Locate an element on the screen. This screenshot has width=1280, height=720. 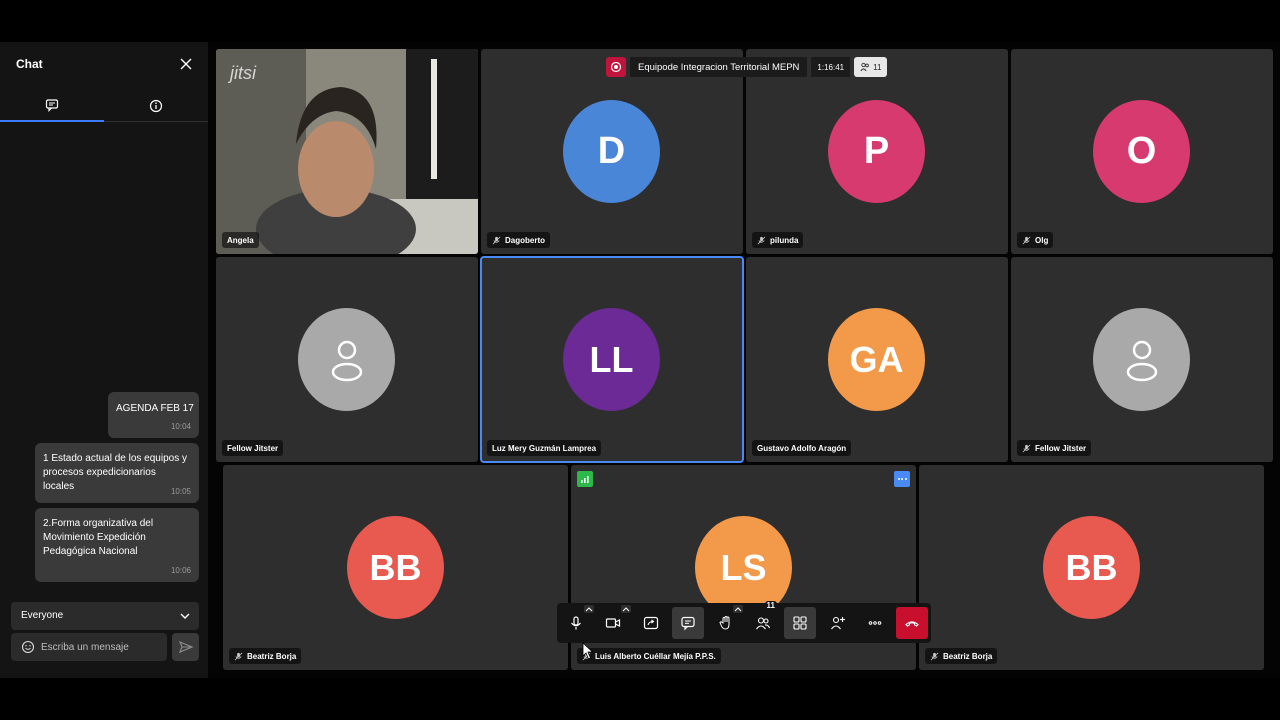
more-actions-button is located at coordinates (875, 623).